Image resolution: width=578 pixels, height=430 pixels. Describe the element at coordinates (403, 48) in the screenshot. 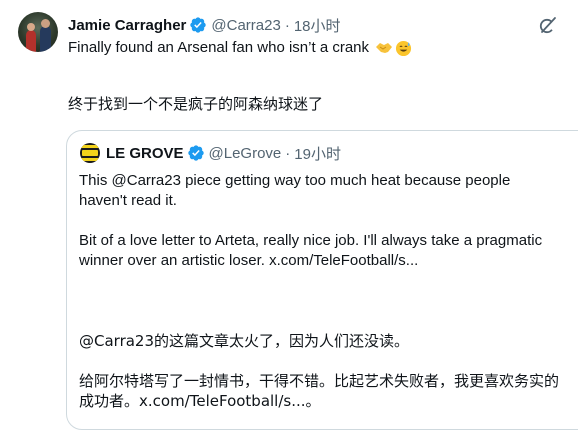

I see `sweat-smile-icon` at that location.